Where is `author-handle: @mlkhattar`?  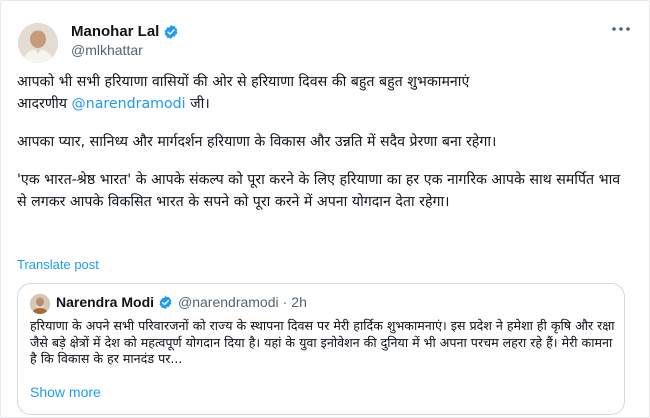 author-handle: @mlkhattar is located at coordinates (107, 50).